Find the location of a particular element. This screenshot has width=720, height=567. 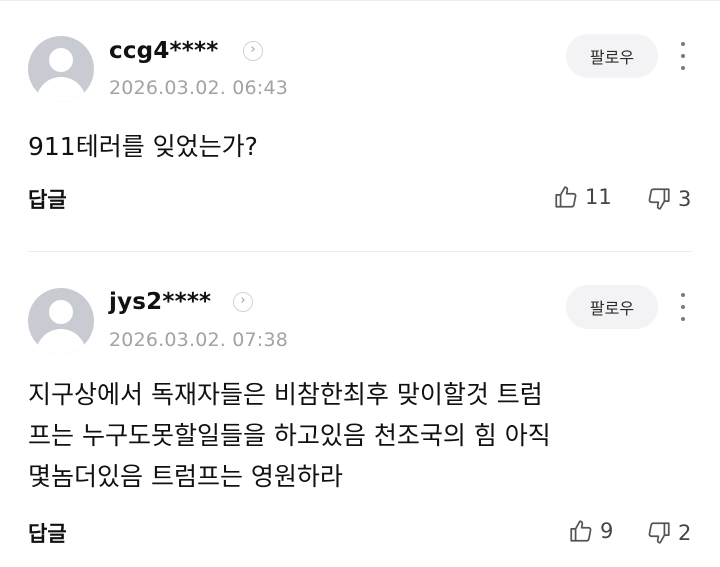

like-count: 9 is located at coordinates (607, 531).